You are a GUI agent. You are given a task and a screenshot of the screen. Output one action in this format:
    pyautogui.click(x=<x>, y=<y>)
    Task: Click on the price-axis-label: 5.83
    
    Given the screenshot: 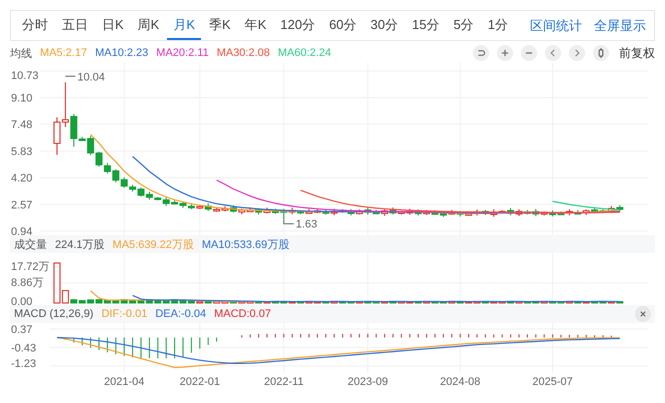 What is the action you would take?
    pyautogui.click(x=21, y=152)
    